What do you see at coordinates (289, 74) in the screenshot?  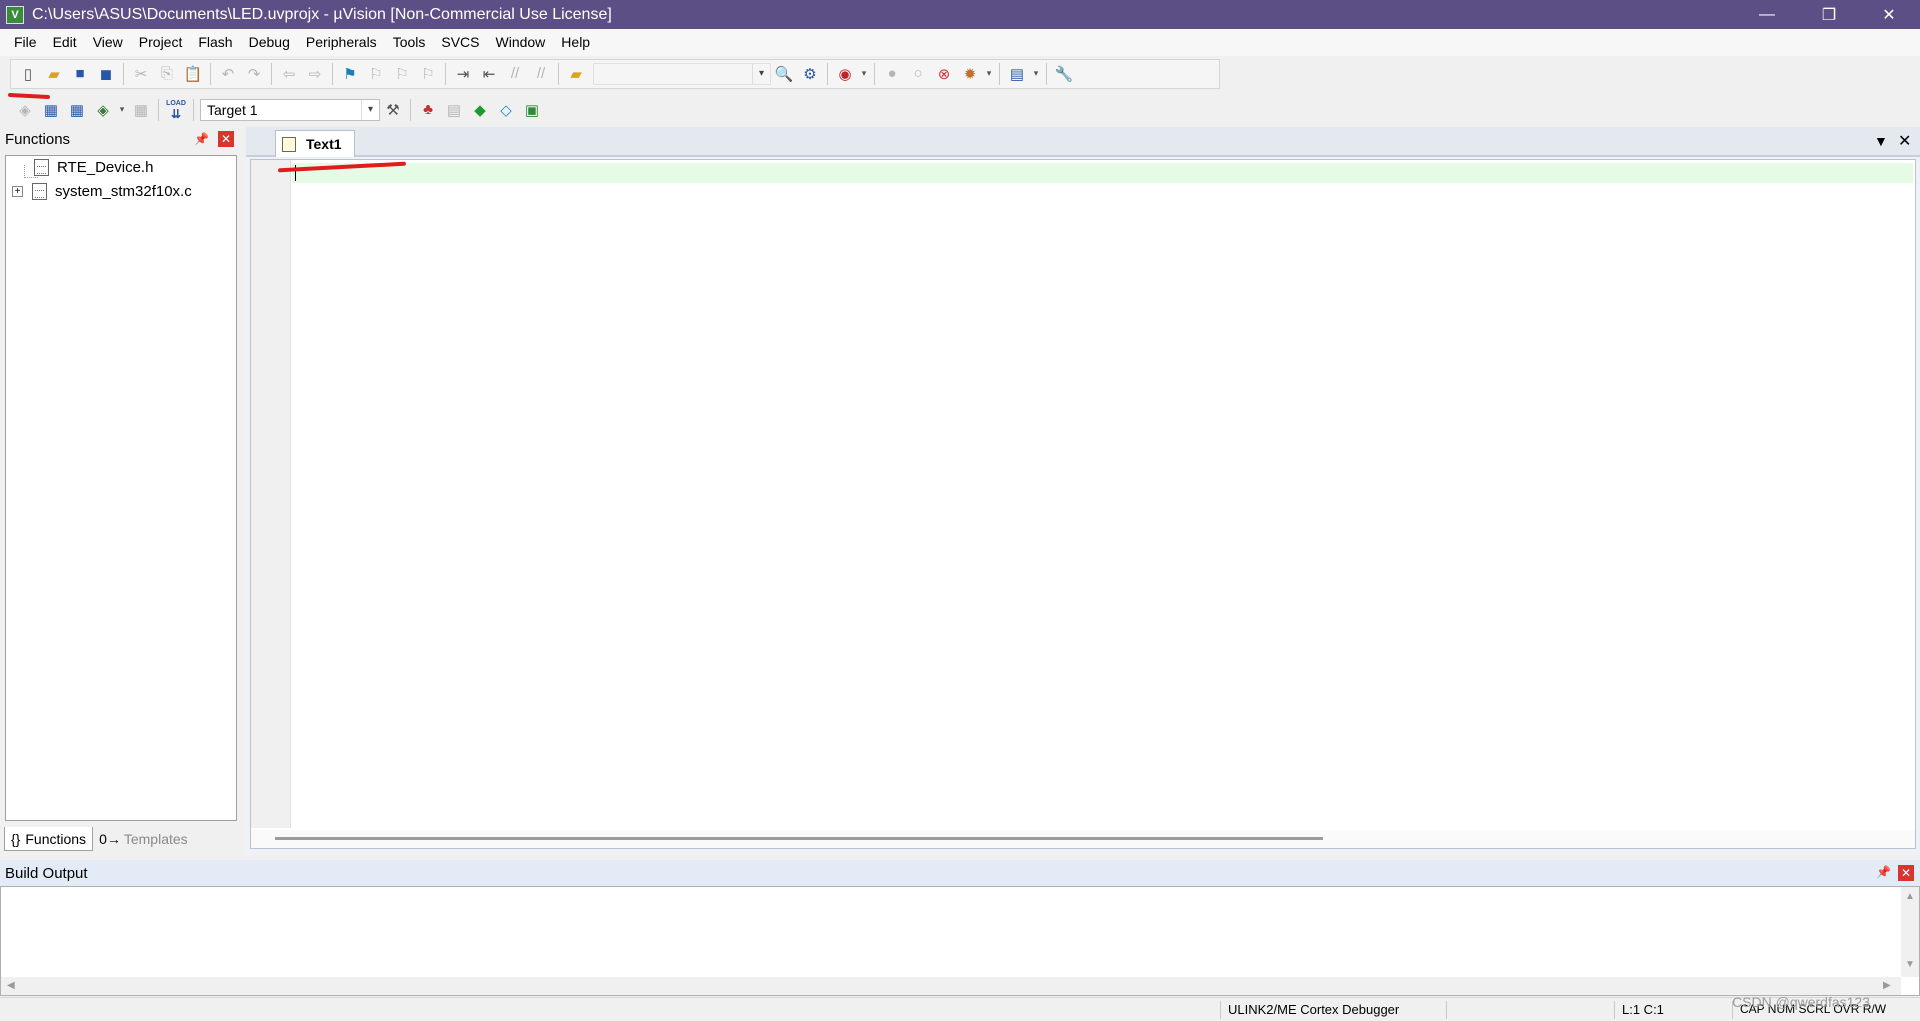 I see `navigate-back-icon: ⇦` at bounding box center [289, 74].